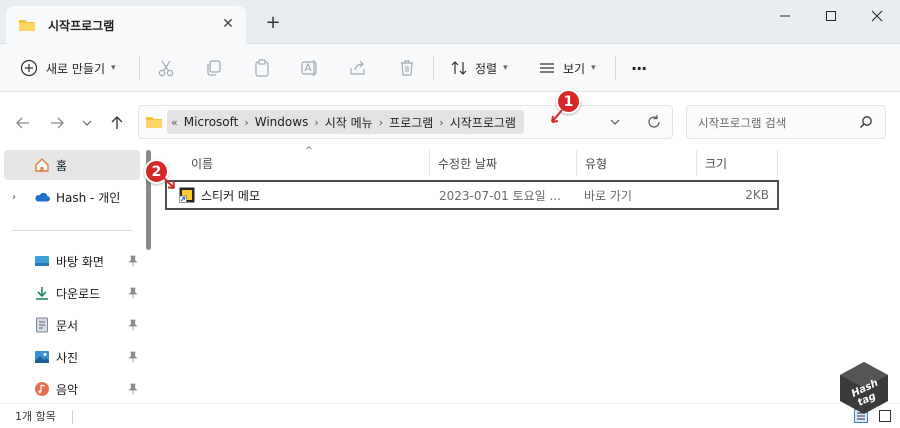 The width and height of the screenshot is (900, 428). I want to click on up-button, so click(117, 123).